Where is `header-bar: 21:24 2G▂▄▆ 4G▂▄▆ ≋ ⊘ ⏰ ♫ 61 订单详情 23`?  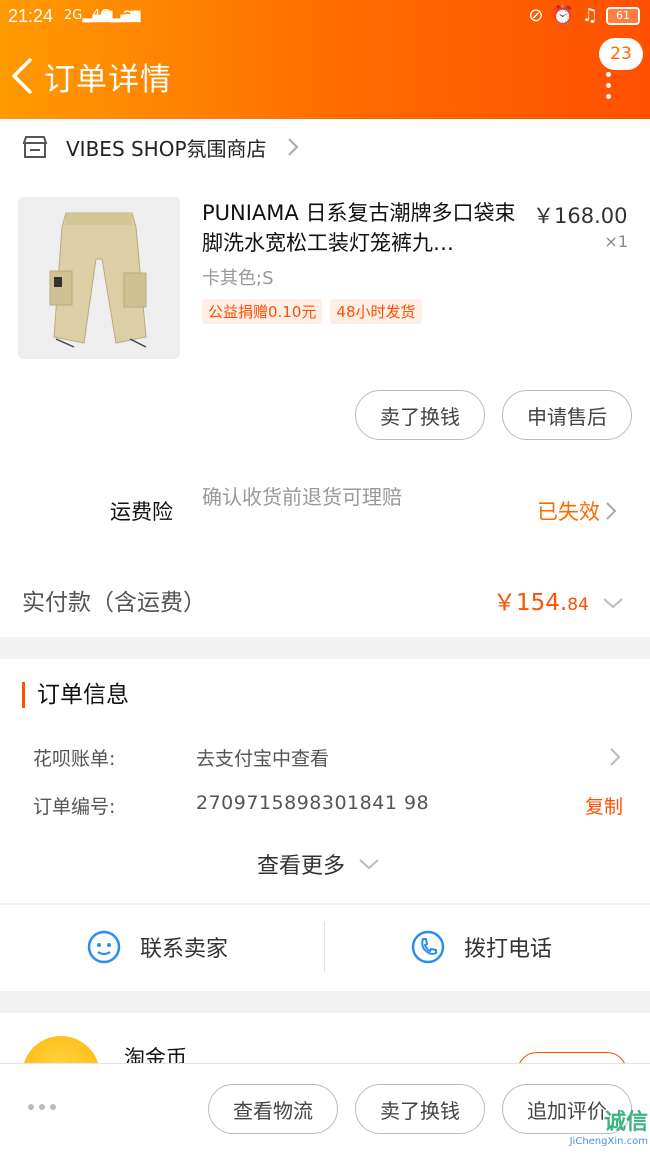
header-bar: 21:24 2G▂▄▆ 4G▂▄▆ ≋ ⊘ ⏰ ♫ 61 订单详情 23 is located at coordinates (325, 59).